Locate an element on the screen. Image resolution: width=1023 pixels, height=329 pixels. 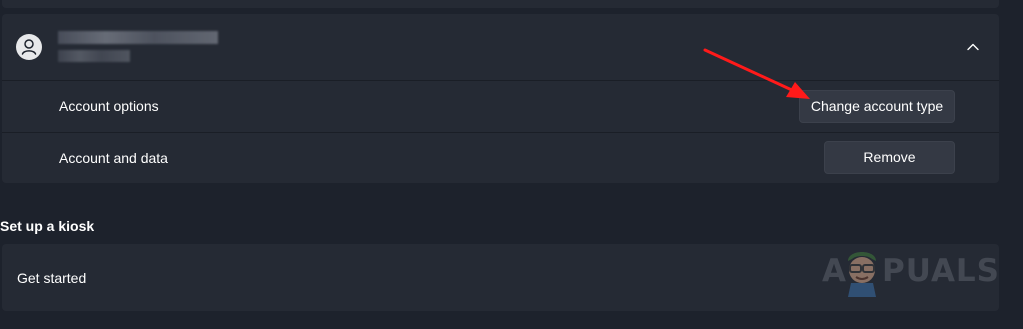
change-account-type-button: Change account type is located at coordinates (877, 106).